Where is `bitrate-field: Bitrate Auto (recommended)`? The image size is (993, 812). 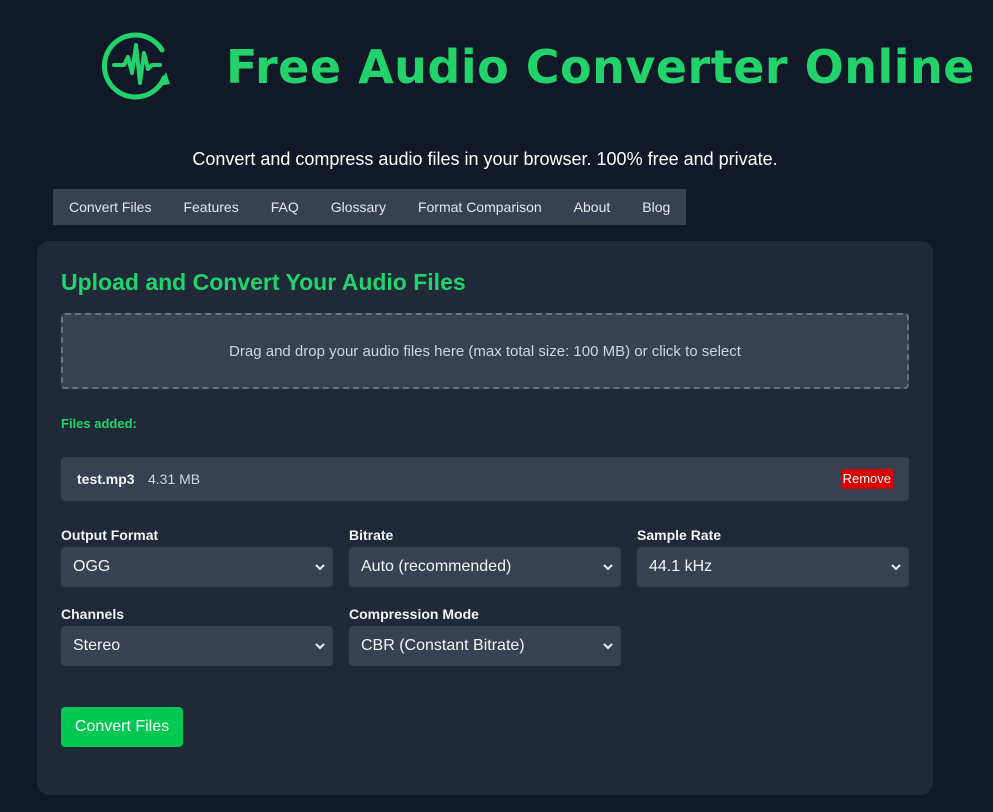
bitrate-field: Bitrate Auto (recommended) is located at coordinates (485, 557).